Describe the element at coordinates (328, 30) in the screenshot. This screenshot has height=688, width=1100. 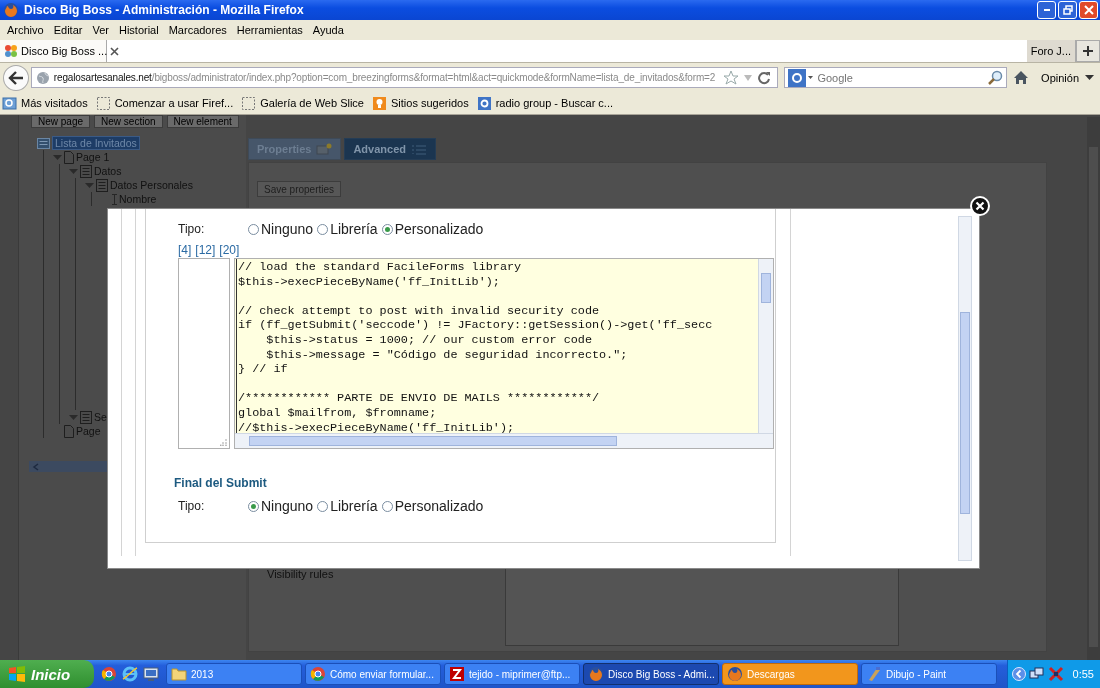
I see `menu-item: Ayuda` at that location.